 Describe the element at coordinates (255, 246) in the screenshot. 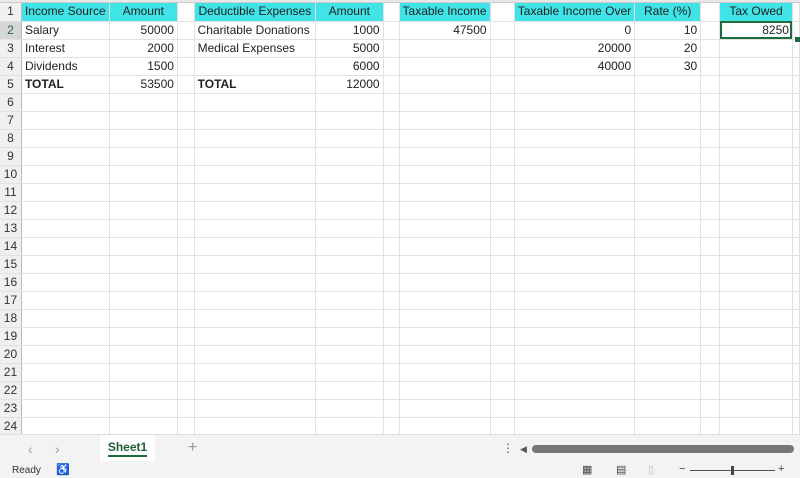

I see `cell-D14` at that location.